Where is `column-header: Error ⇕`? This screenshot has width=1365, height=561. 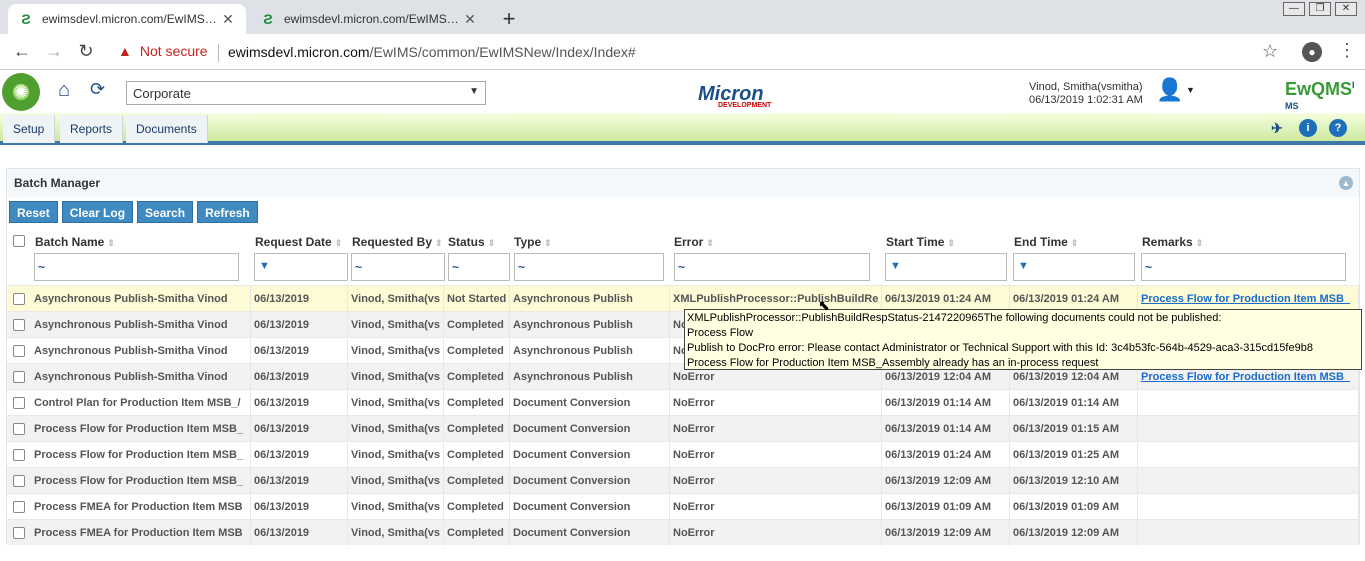
column-header: Error ⇕ is located at coordinates (776, 242).